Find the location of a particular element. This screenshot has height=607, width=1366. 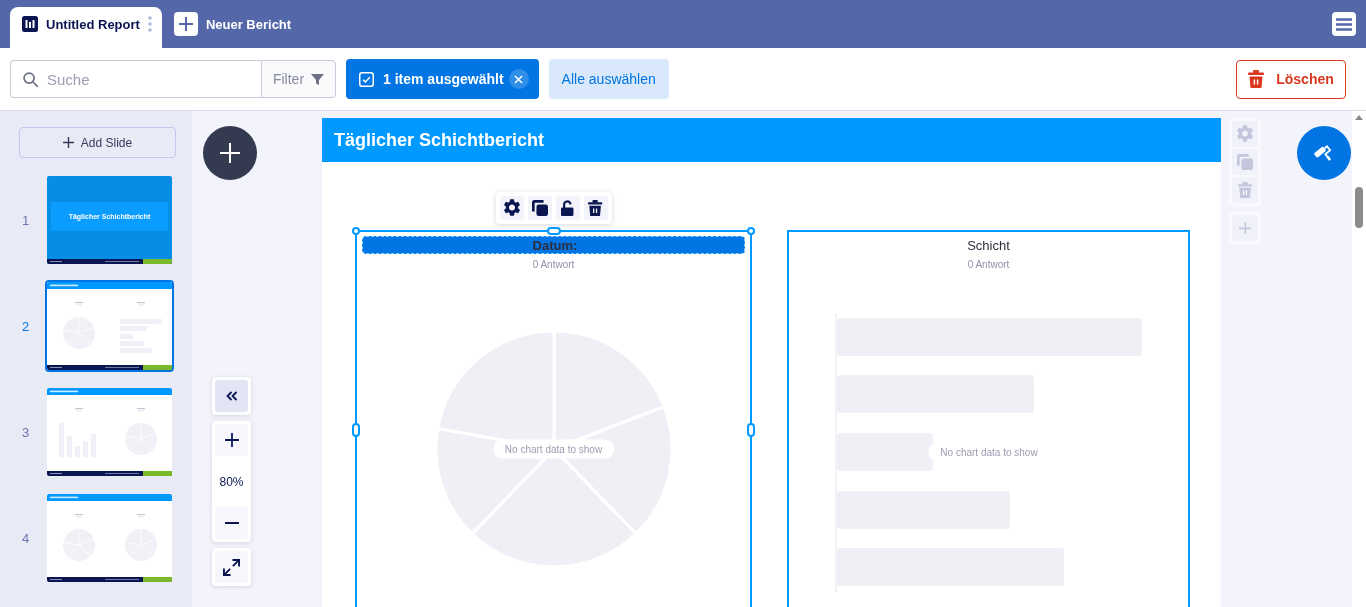

zoom-out-button is located at coordinates (231, 523).